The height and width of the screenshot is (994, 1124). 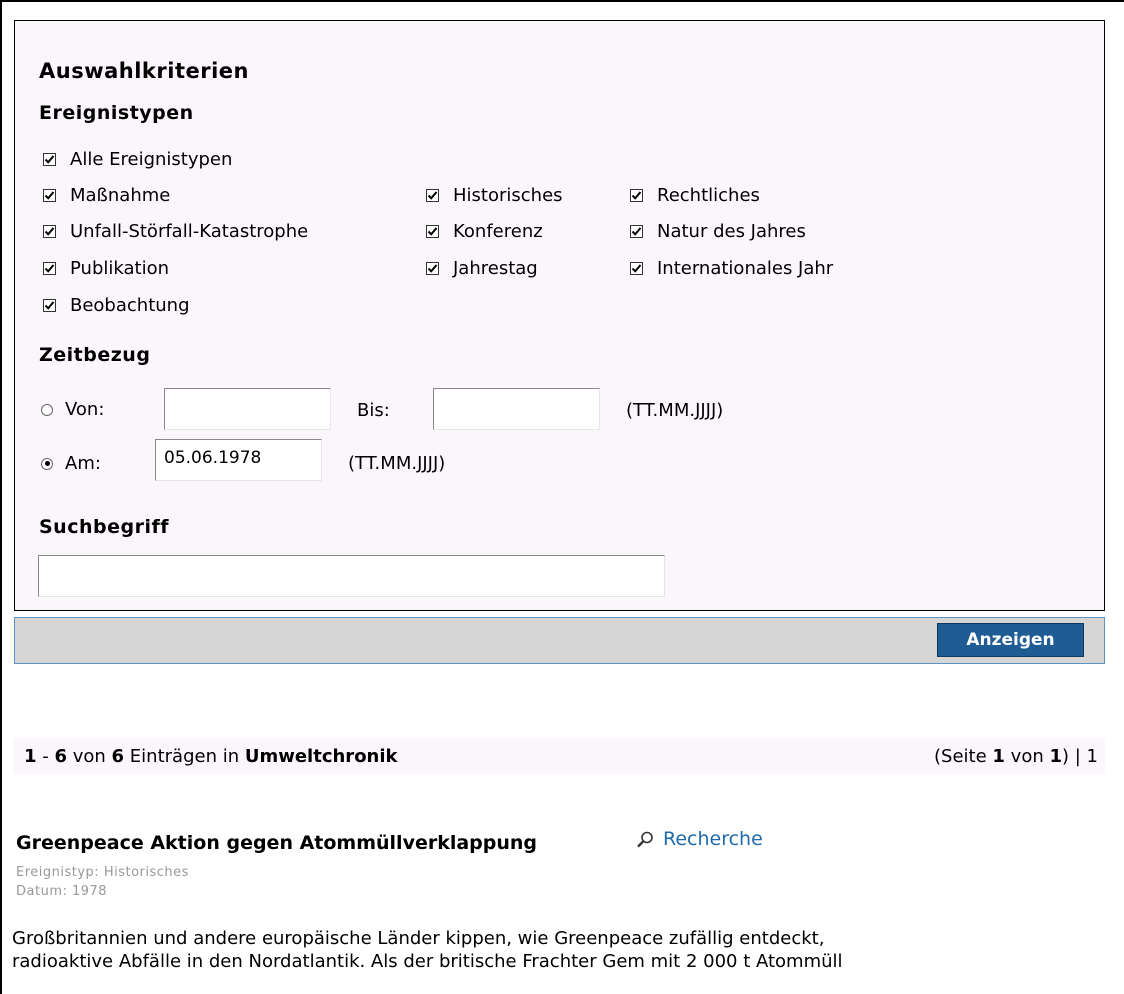 I want to click on page-total: 1, so click(x=1056, y=756).